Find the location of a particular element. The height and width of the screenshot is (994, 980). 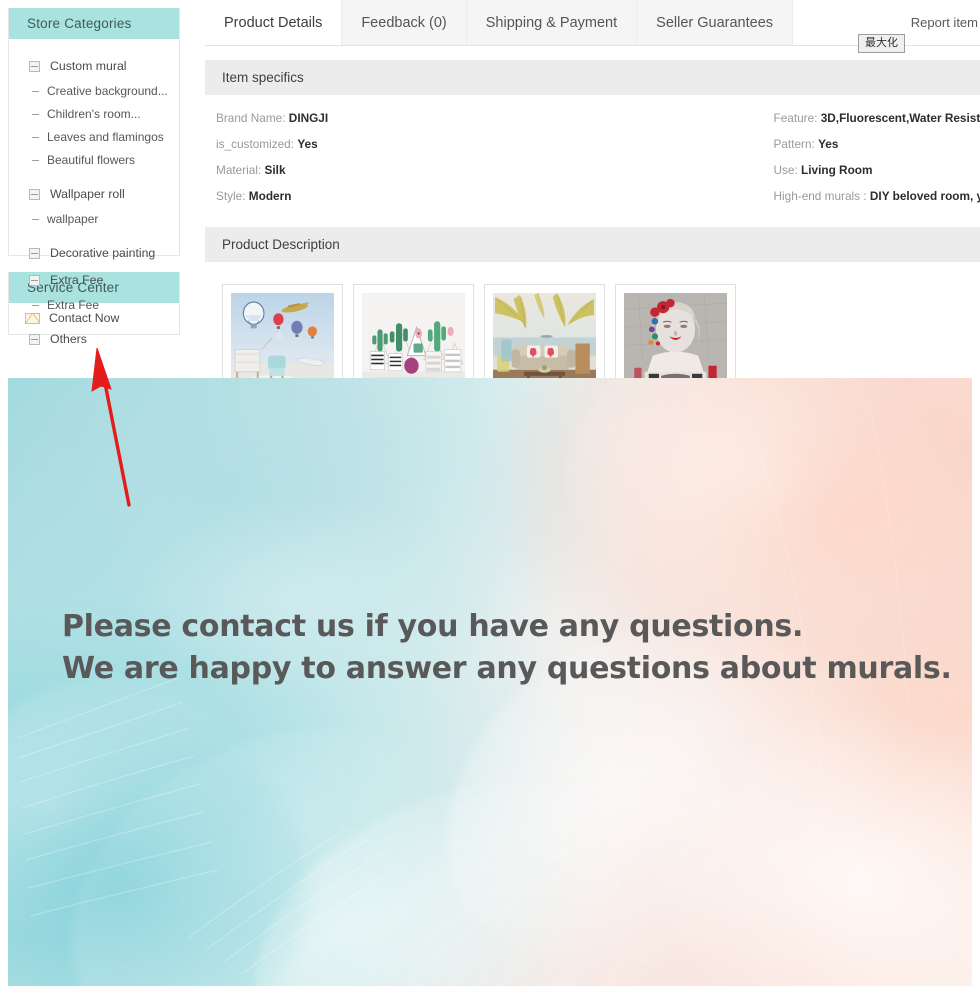

spec-key: Brand Name: is located at coordinates (251, 118).